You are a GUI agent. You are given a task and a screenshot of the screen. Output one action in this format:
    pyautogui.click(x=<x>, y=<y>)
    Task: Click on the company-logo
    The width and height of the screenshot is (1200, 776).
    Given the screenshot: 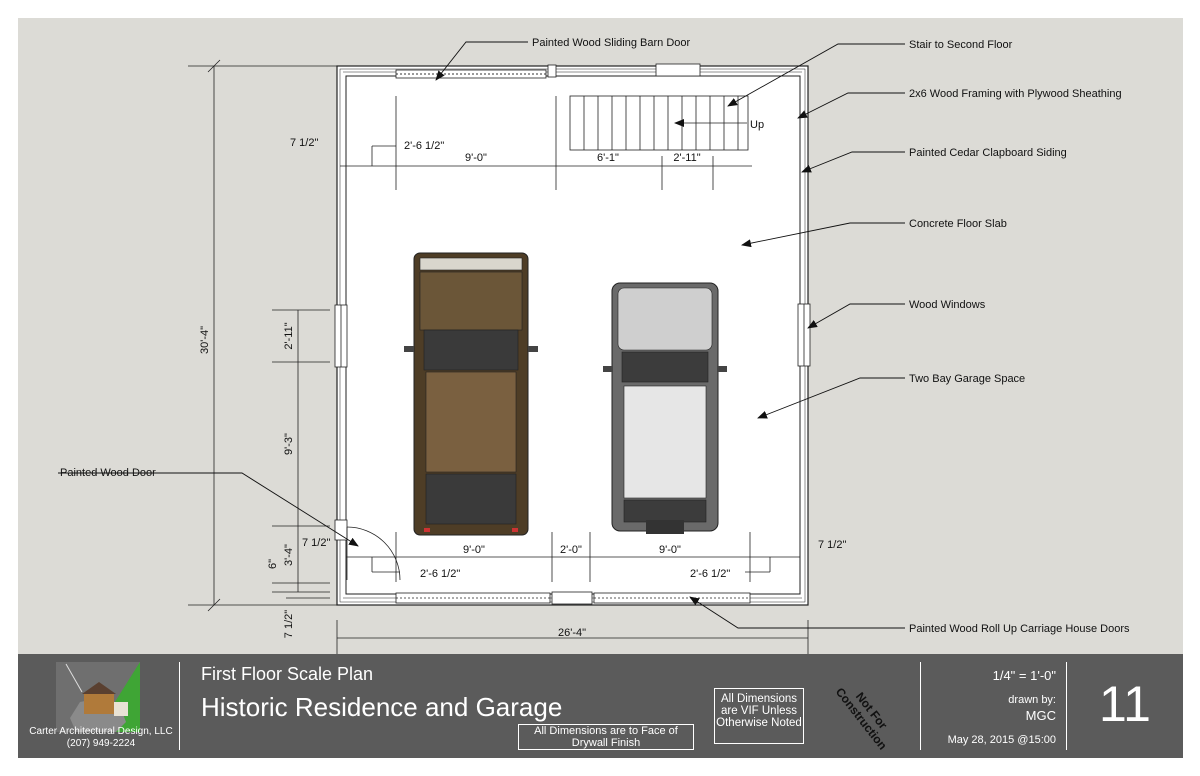 What is the action you would take?
    pyautogui.click(x=98, y=697)
    